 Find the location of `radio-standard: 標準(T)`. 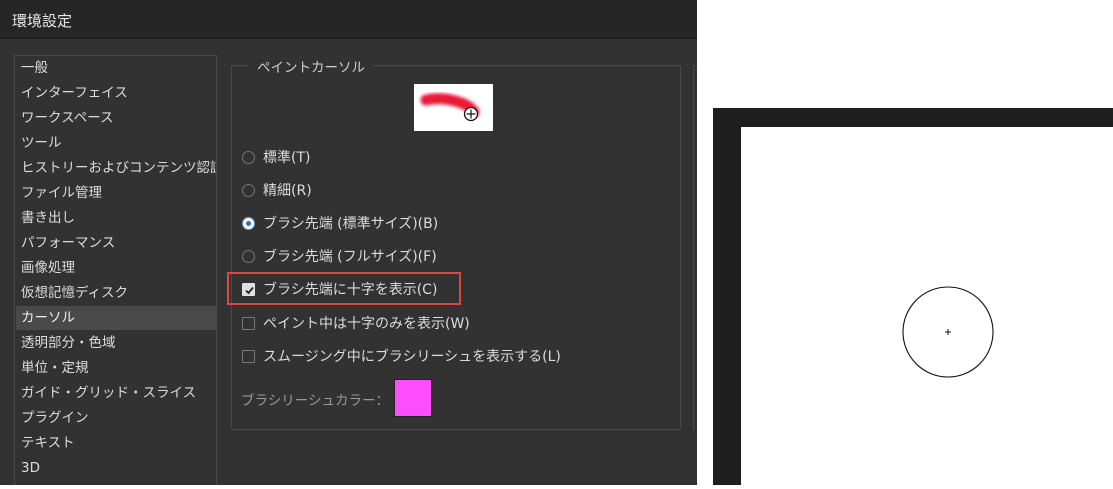

radio-standard: 標準(T) is located at coordinates (276, 157).